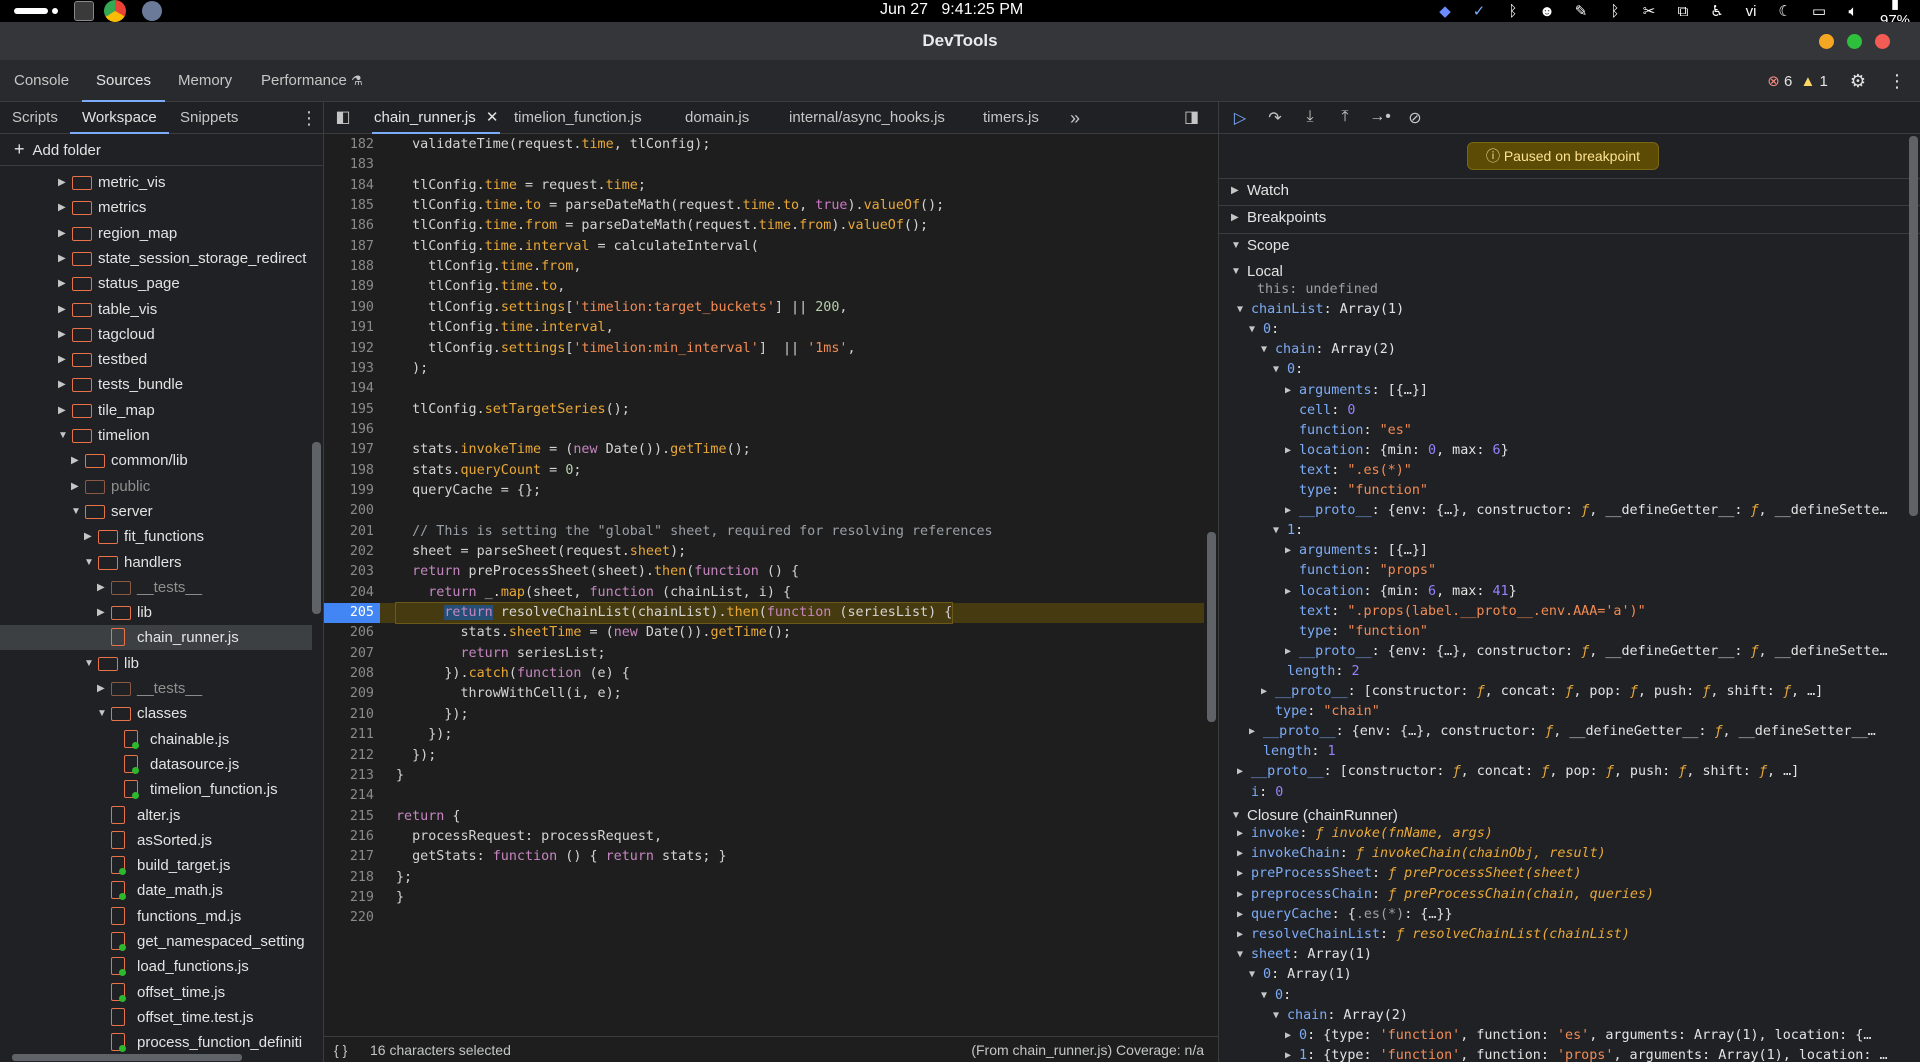  Describe the element at coordinates (156, 207) in the screenshot. I see `tree-folder: ▶ metrics` at that location.